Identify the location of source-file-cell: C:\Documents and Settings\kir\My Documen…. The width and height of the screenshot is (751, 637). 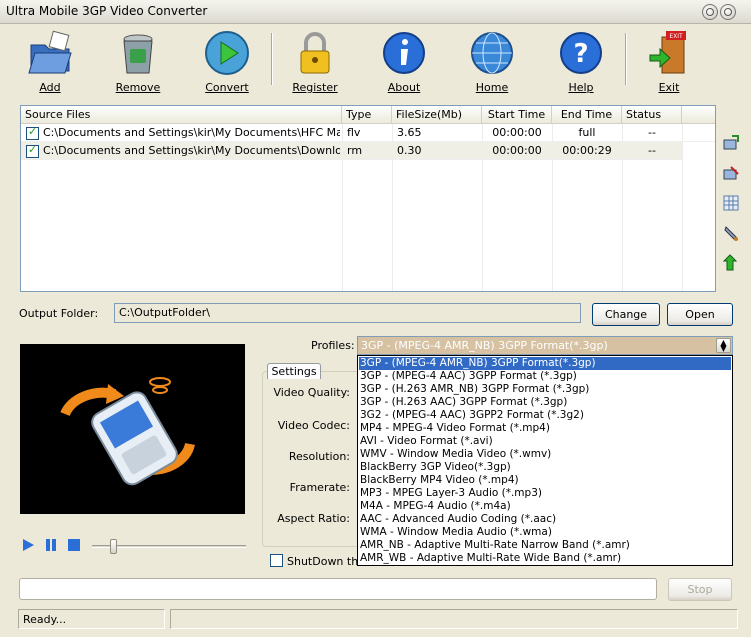
(191, 132).